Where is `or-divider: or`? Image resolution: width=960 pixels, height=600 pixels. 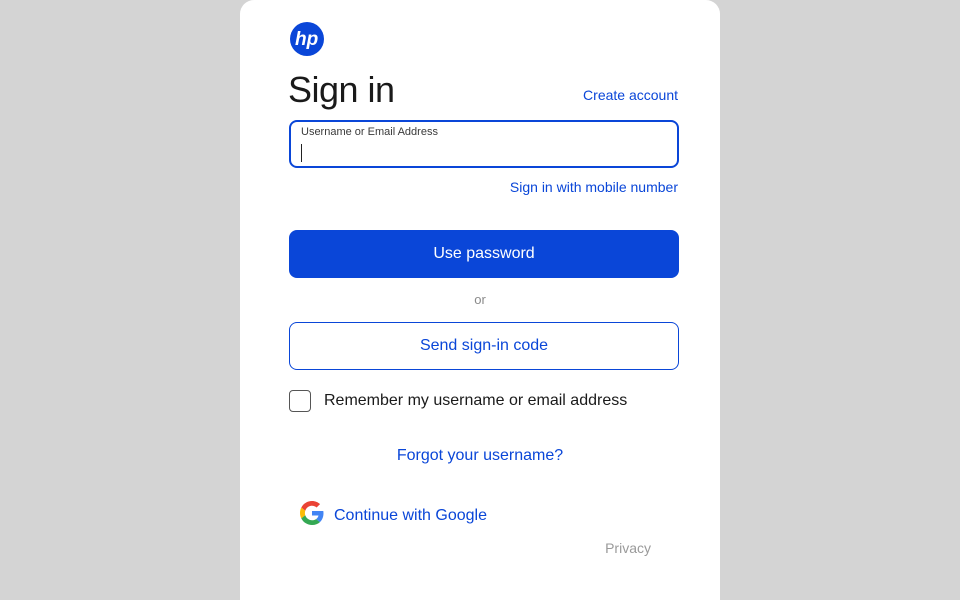
or-divider: or is located at coordinates (480, 299).